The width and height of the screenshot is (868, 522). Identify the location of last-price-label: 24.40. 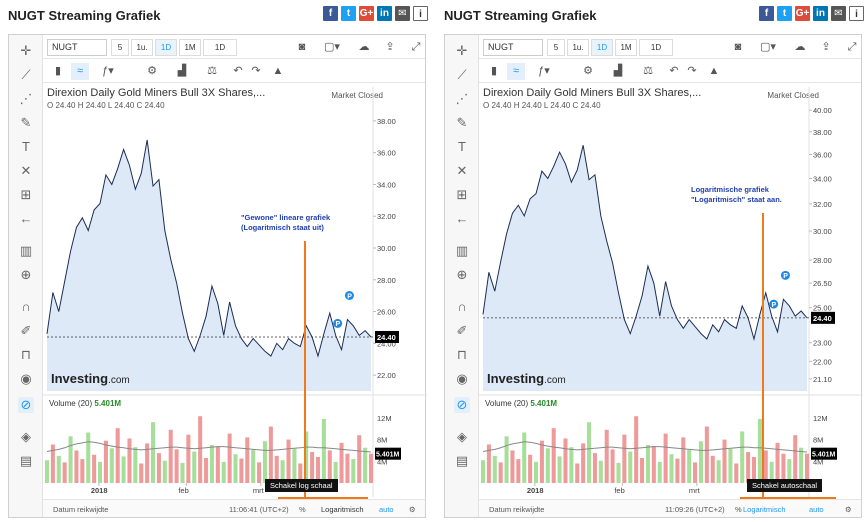
(386, 337).